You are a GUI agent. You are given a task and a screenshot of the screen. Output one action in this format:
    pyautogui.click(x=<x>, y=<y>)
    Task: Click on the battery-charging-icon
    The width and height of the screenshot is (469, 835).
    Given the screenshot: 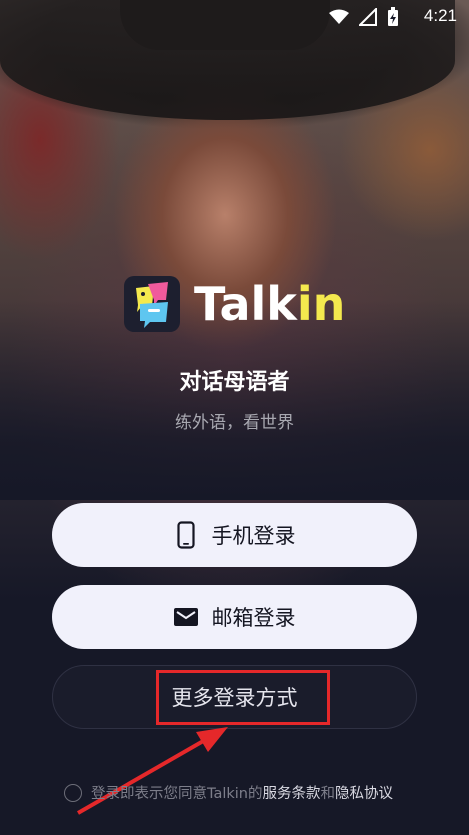 What is the action you would take?
    pyautogui.click(x=393, y=19)
    